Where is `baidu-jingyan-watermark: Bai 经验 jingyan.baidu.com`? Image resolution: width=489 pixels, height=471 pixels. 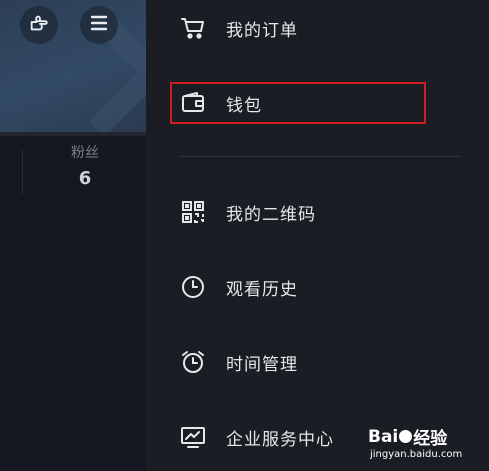
baidu-jingyan-watermark: Bai 经验 jingyan.baidu.com is located at coordinates (427, 446).